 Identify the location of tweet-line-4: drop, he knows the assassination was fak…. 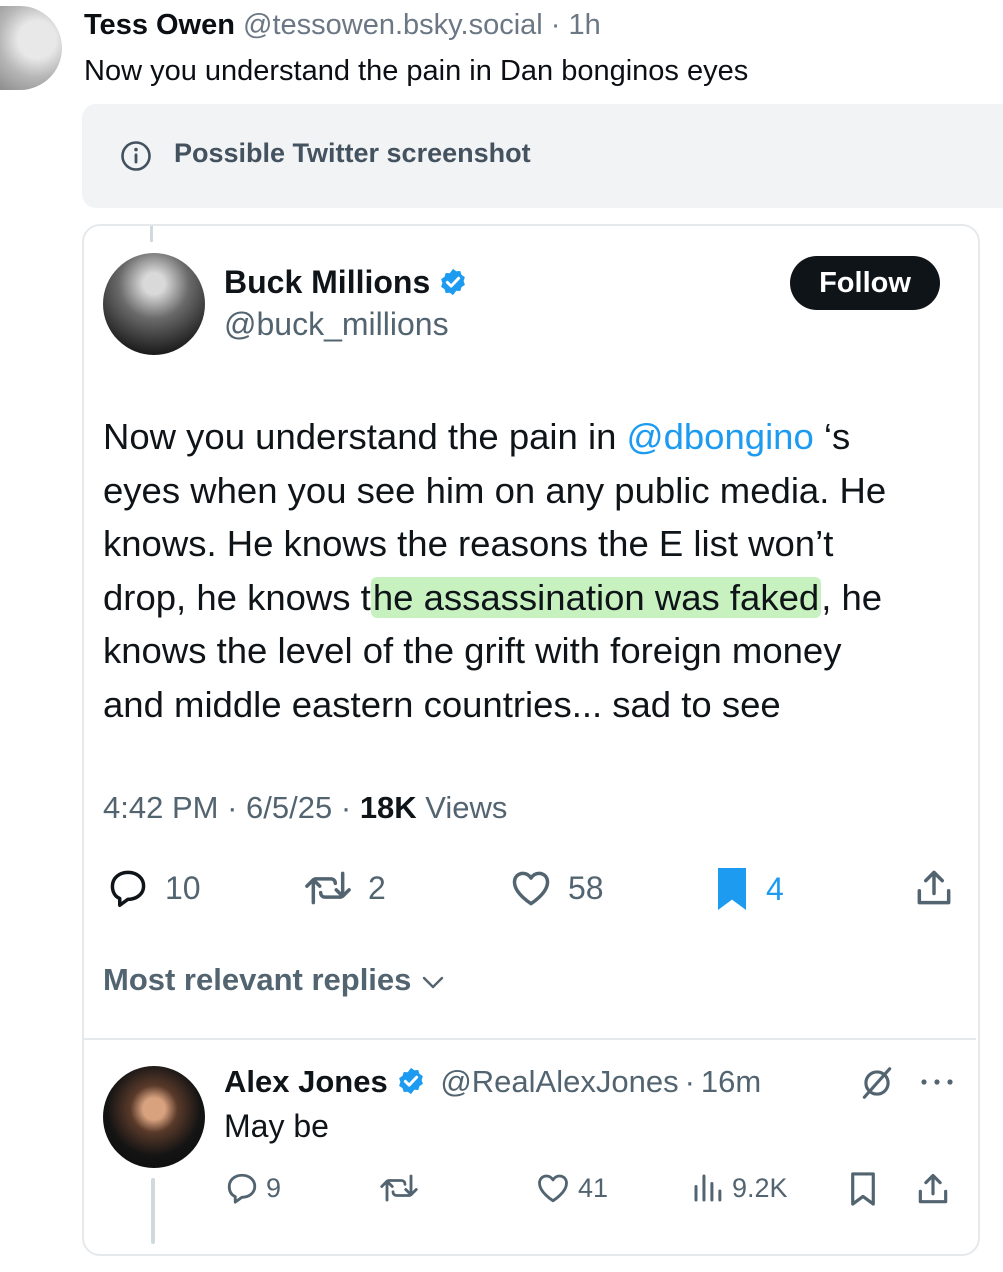
(533, 598).